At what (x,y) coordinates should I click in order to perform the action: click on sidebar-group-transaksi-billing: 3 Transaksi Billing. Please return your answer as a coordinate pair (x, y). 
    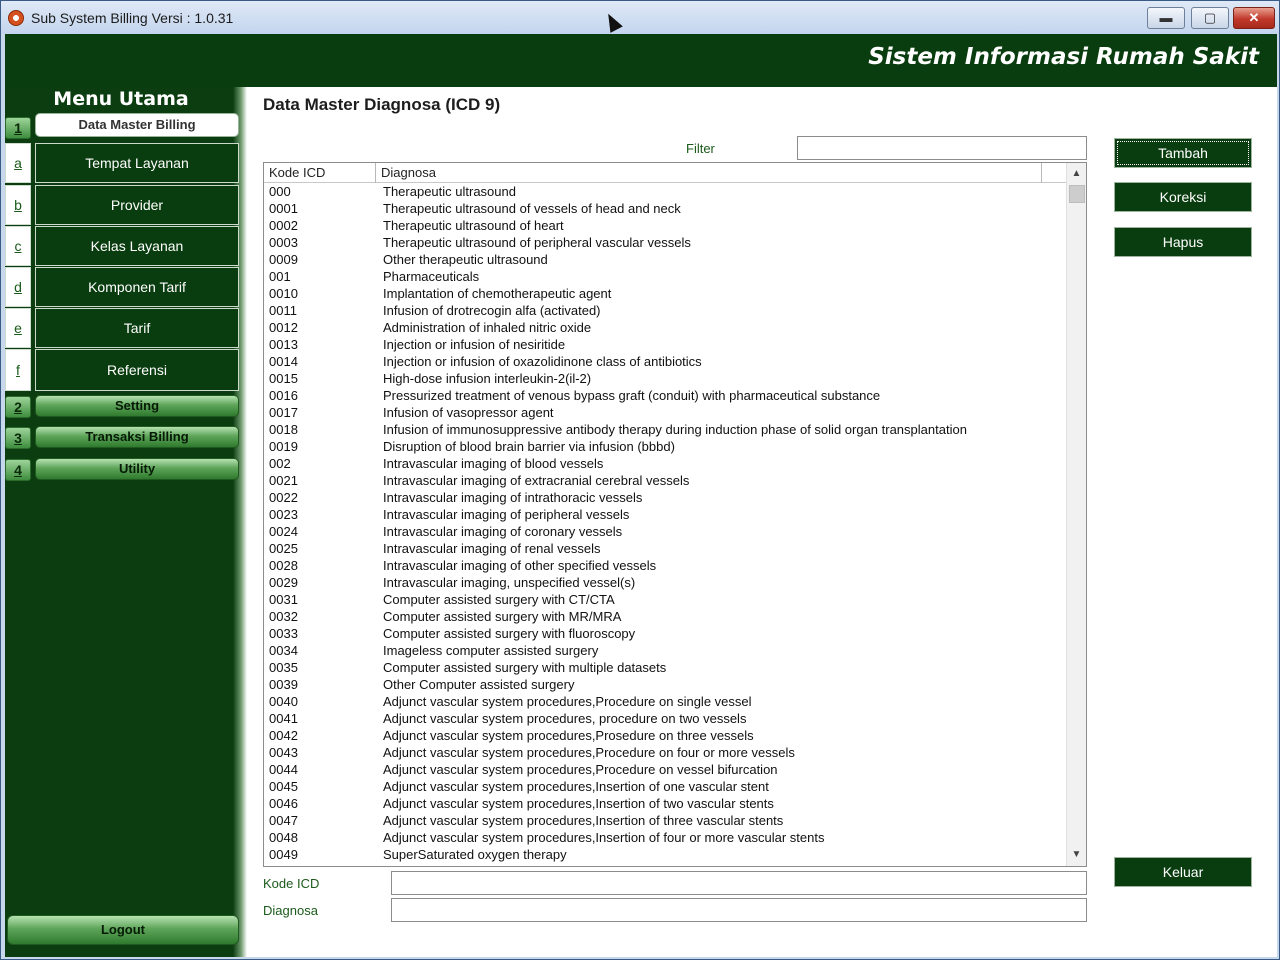
    Looking at the image, I should click on (123, 438).